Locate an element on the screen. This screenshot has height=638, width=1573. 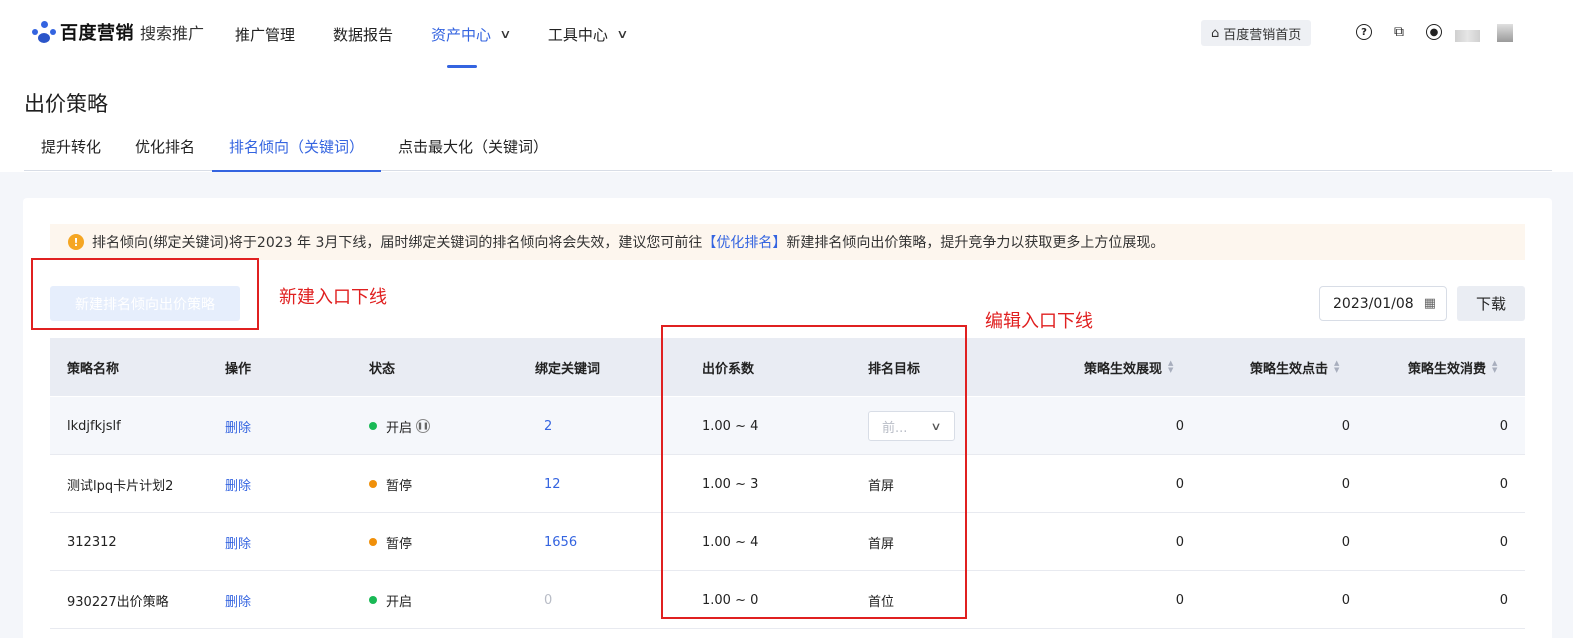
strategy-name: 312312 is located at coordinates (92, 542).